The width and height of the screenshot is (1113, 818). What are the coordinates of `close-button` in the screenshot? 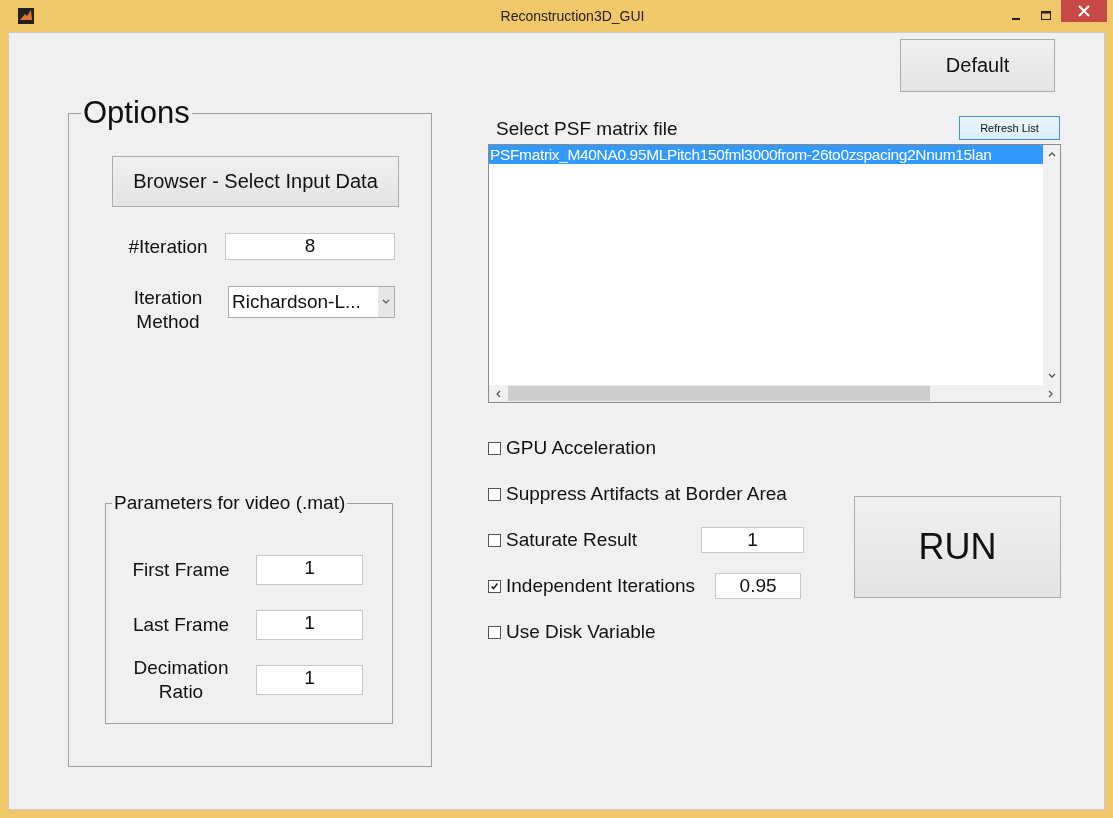 It's located at (1084, 11).